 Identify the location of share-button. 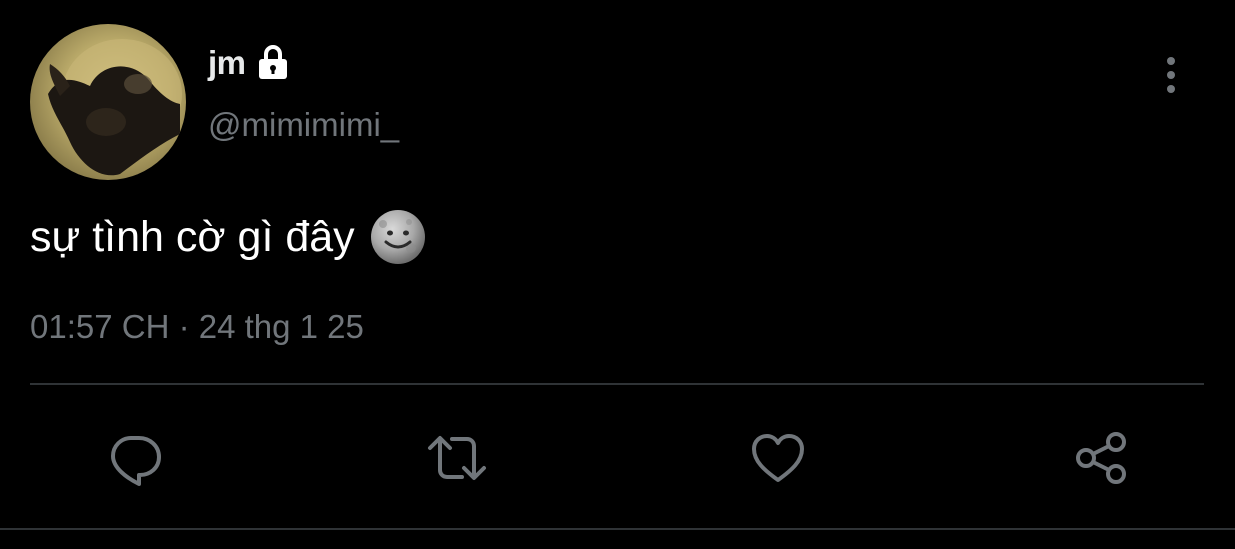
(1100, 458).